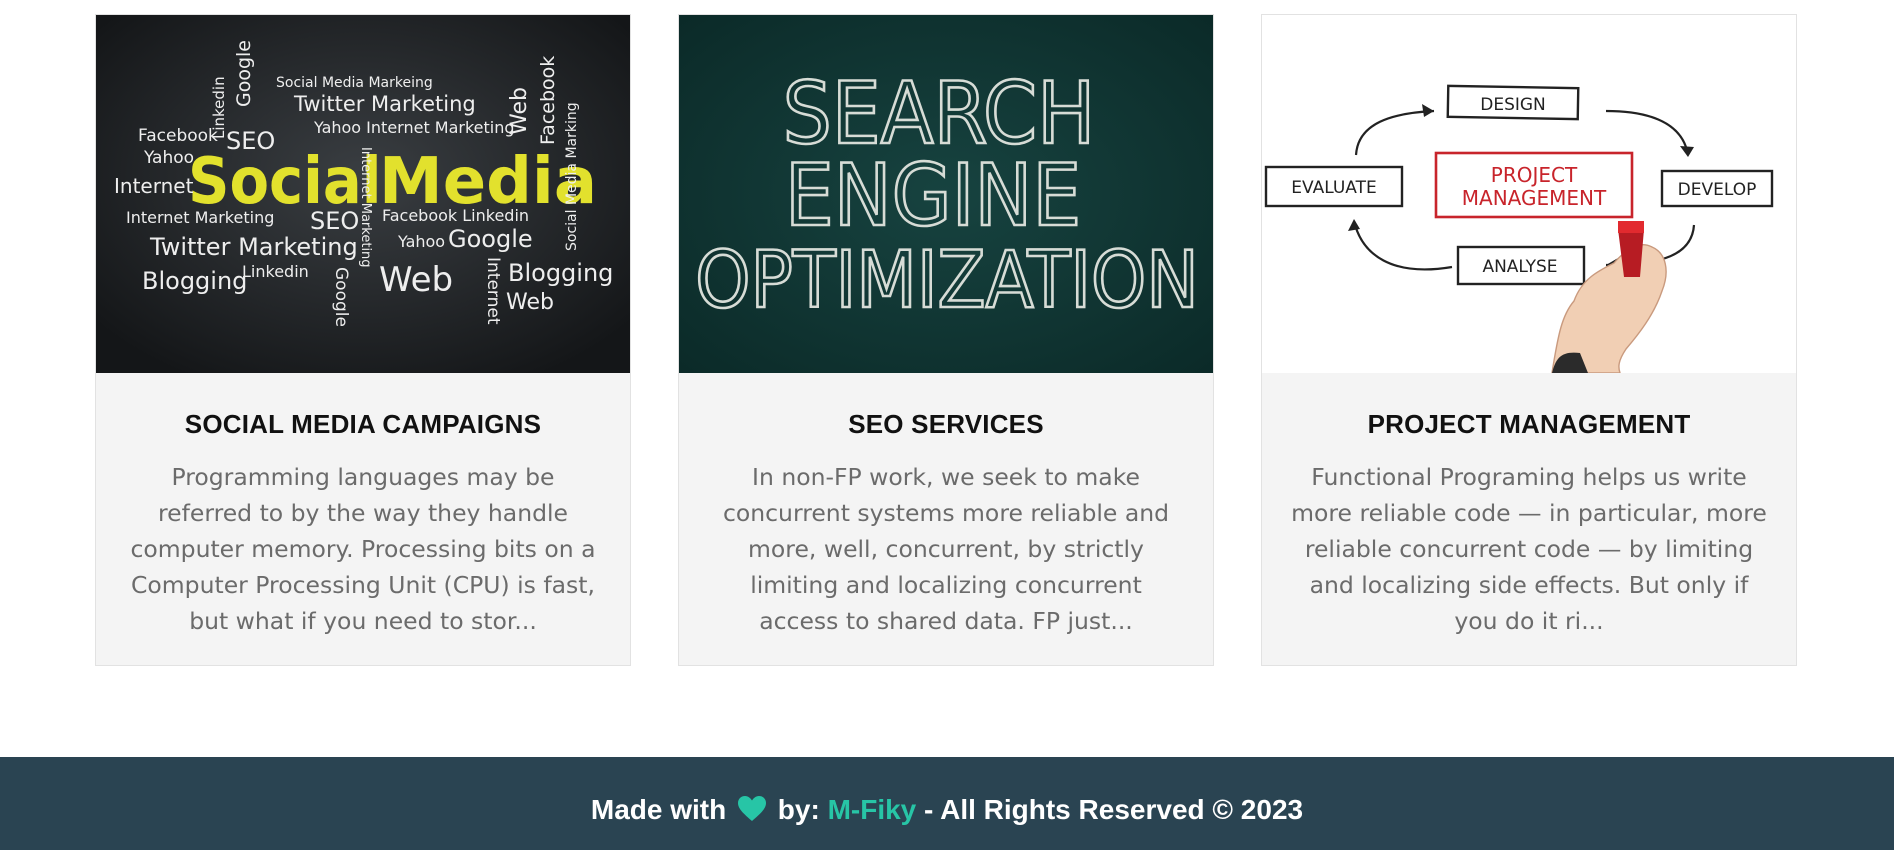  What do you see at coordinates (933, 196) in the screenshot?
I see `seo-line: ENGINE` at bounding box center [933, 196].